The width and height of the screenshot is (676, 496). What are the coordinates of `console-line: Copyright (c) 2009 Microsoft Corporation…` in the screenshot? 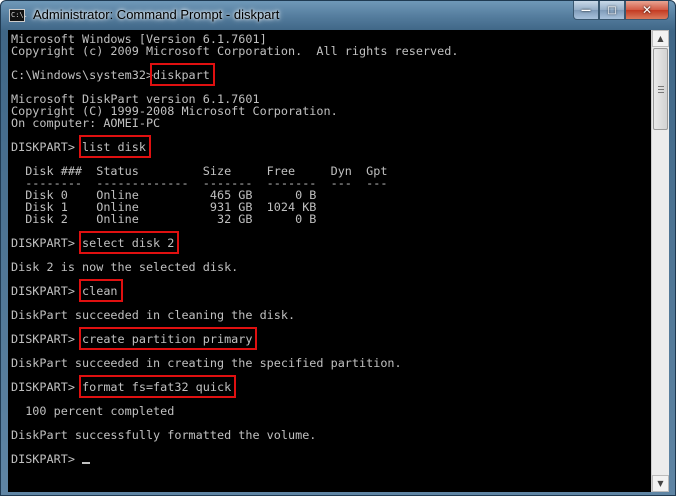 It's located at (235, 51).